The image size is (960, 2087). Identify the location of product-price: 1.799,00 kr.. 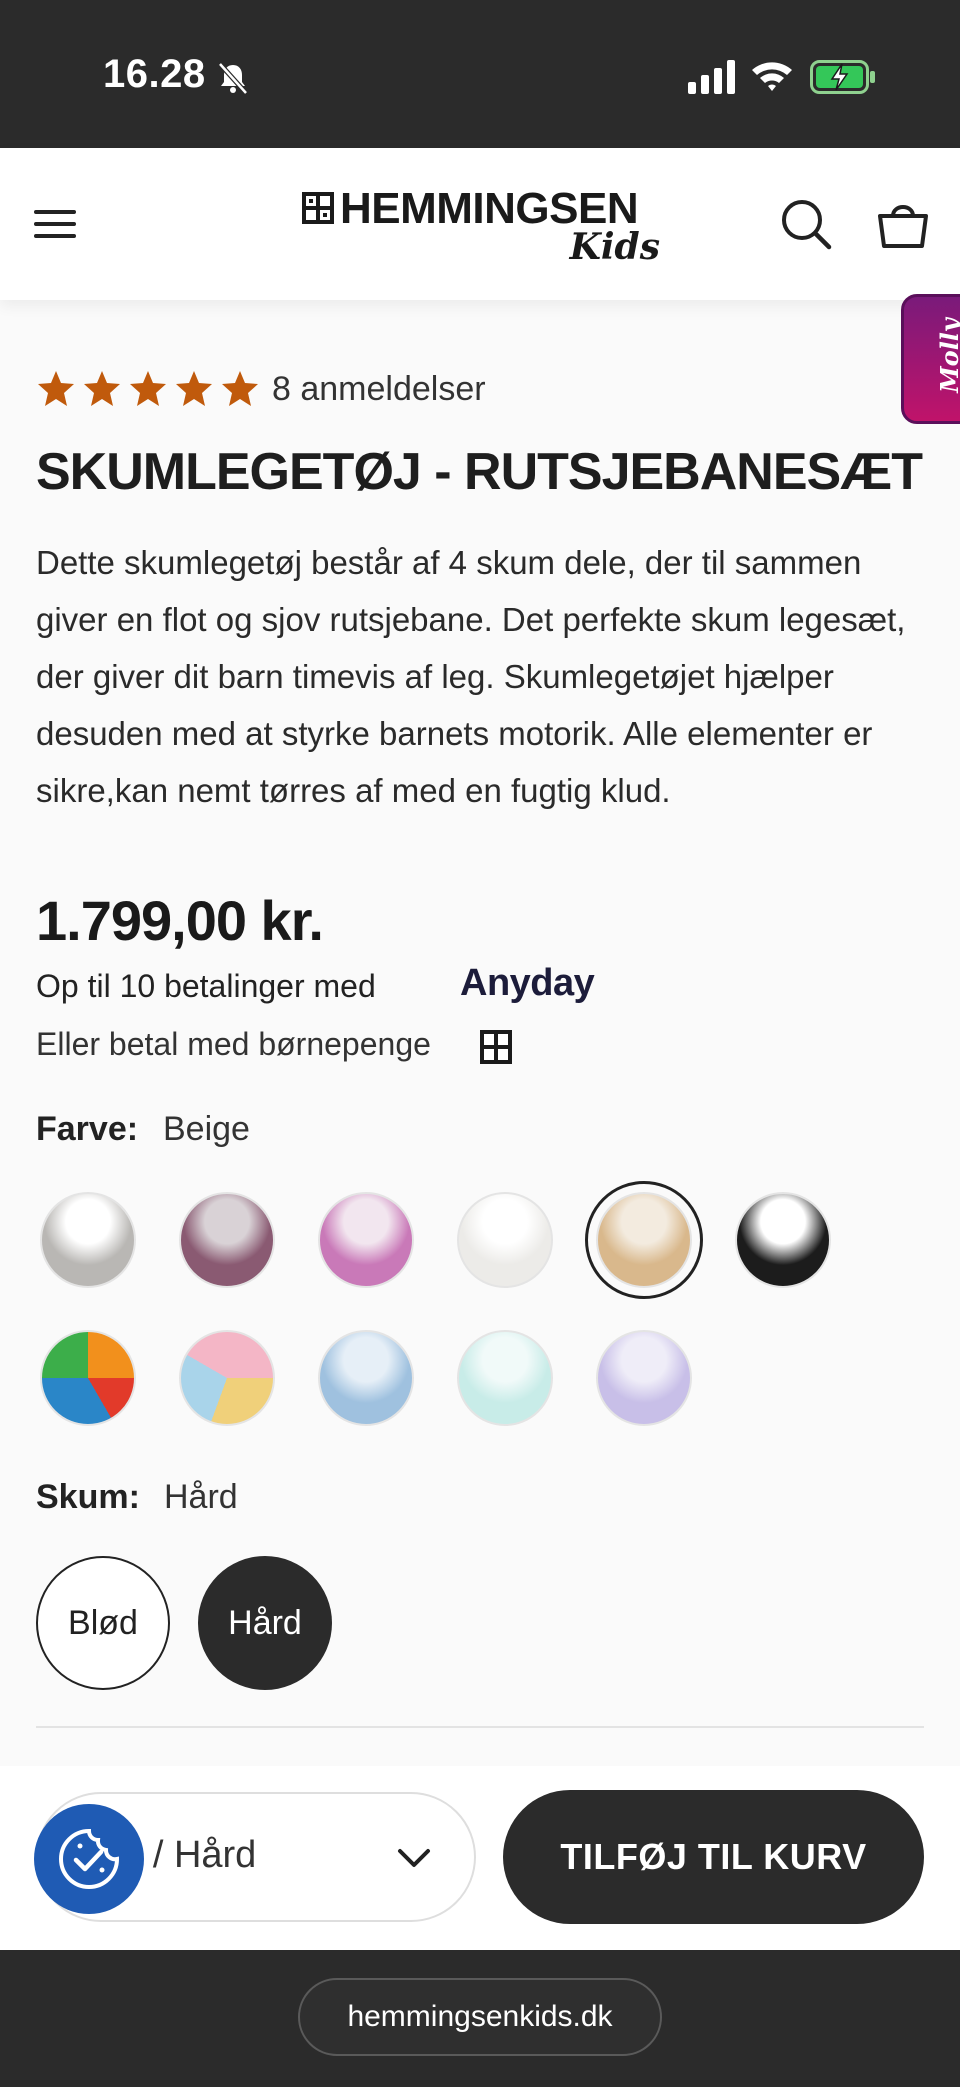
(180, 920).